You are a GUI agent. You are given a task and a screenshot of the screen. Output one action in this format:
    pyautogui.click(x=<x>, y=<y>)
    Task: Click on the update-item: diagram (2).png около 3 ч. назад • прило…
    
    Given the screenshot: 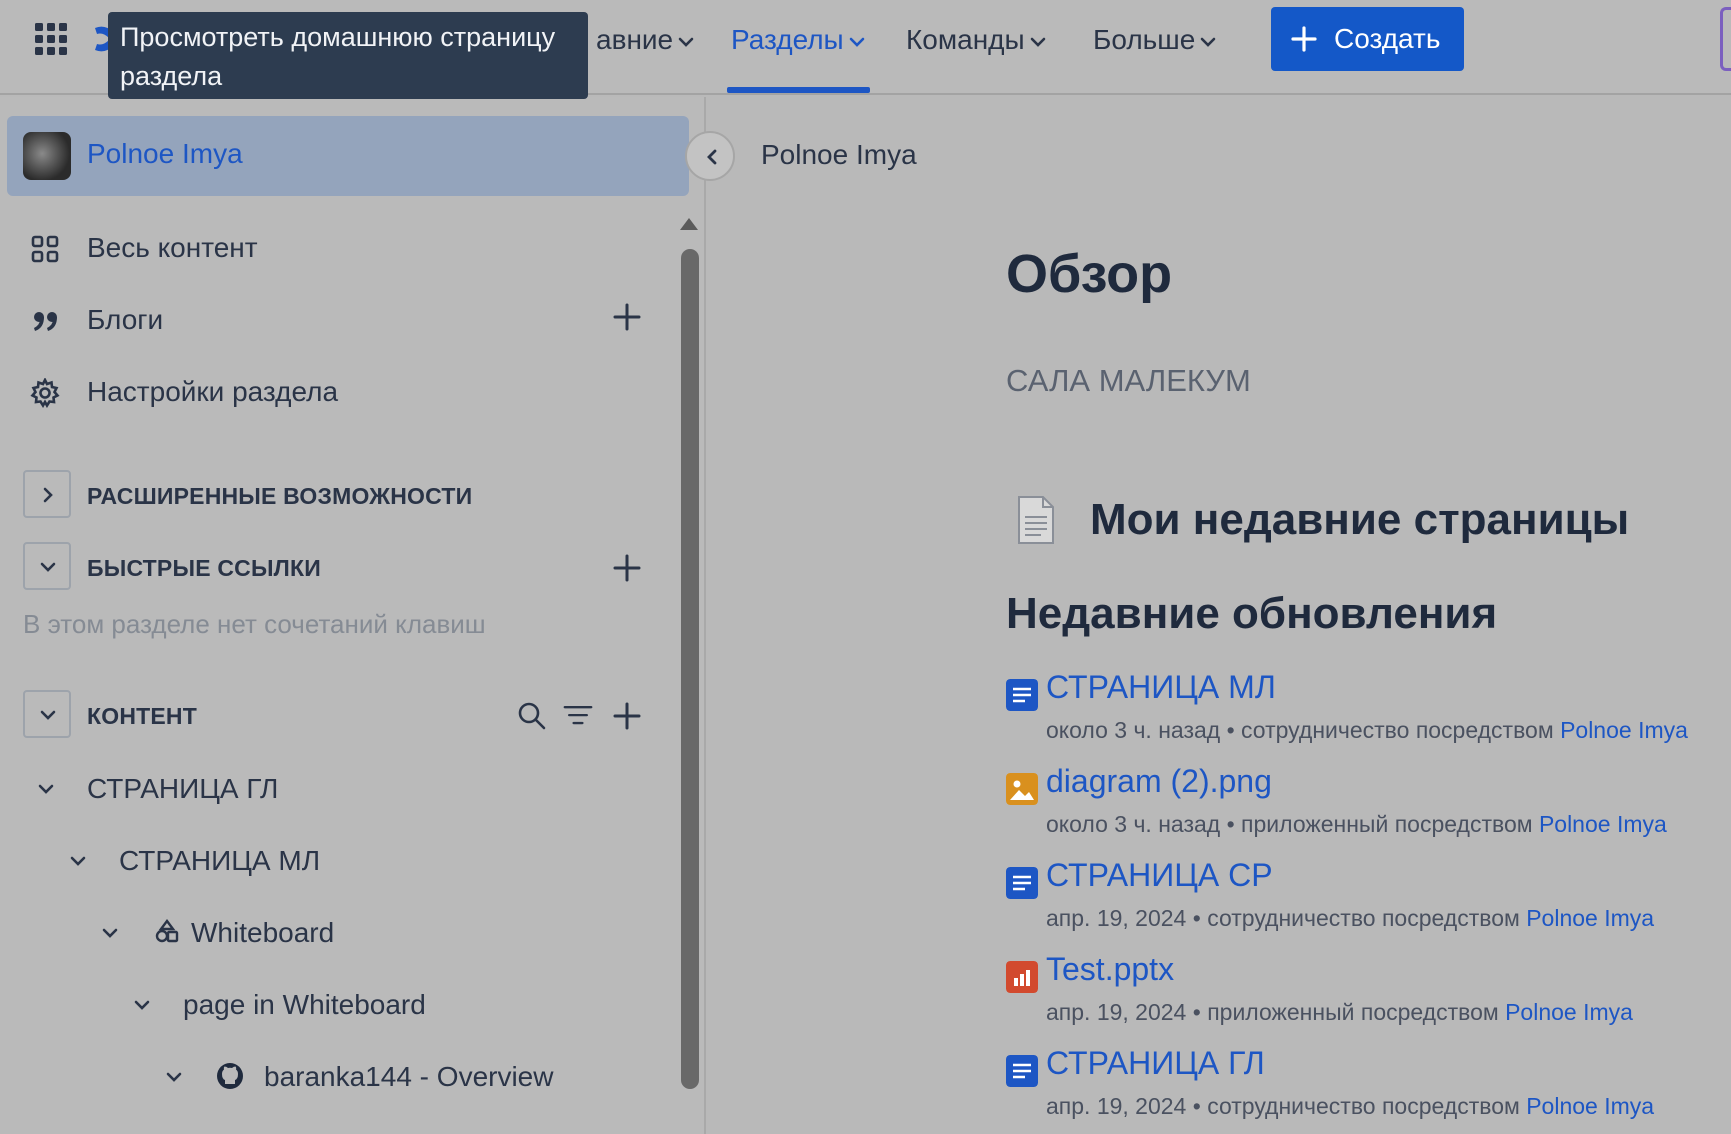 What is the action you would take?
    pyautogui.click(x=1366, y=808)
    